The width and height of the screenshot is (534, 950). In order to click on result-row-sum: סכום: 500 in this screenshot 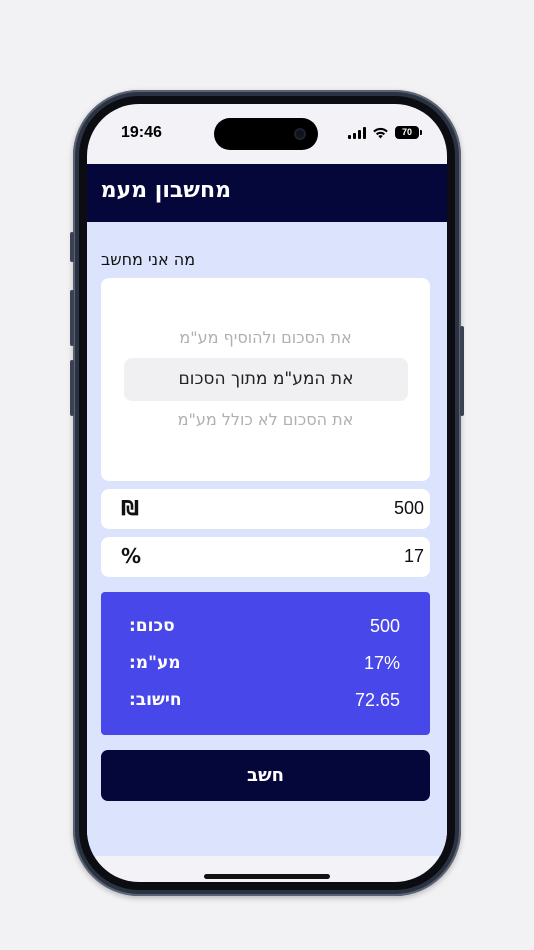, I will do `click(265, 627)`.